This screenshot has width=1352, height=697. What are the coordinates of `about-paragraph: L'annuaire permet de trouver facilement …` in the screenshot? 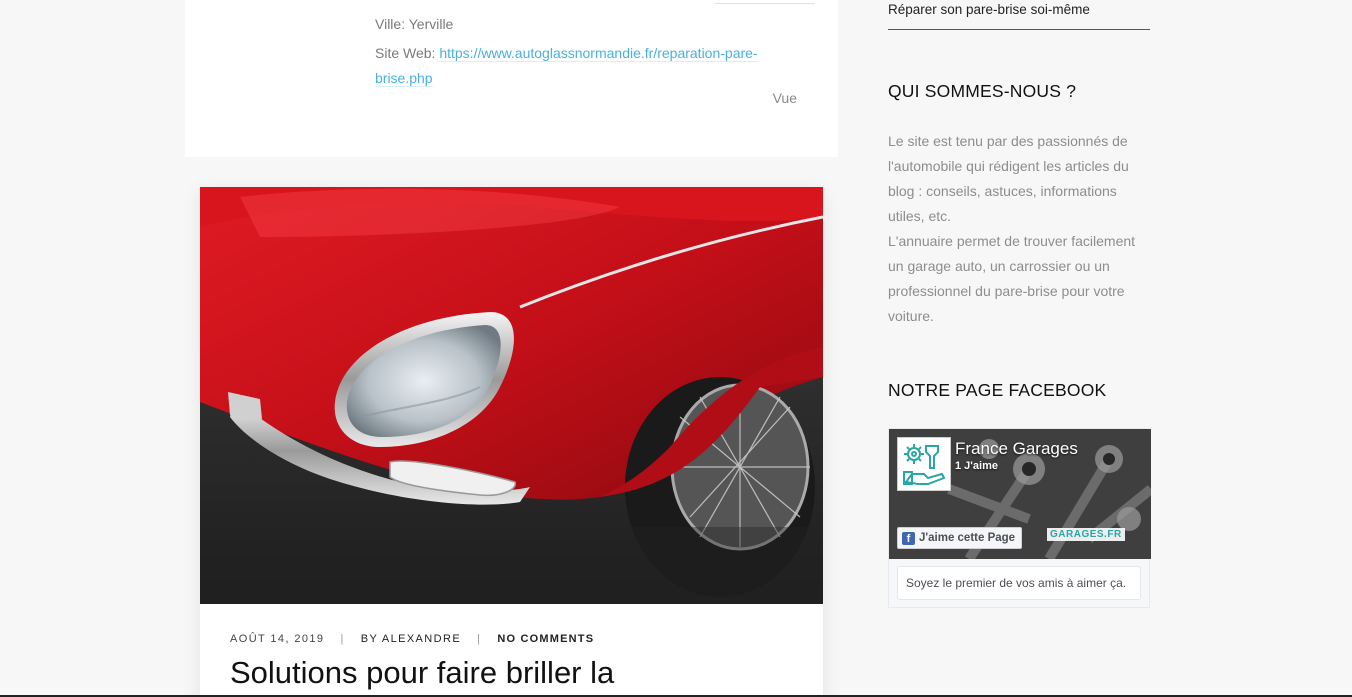 It's located at (1012, 278).